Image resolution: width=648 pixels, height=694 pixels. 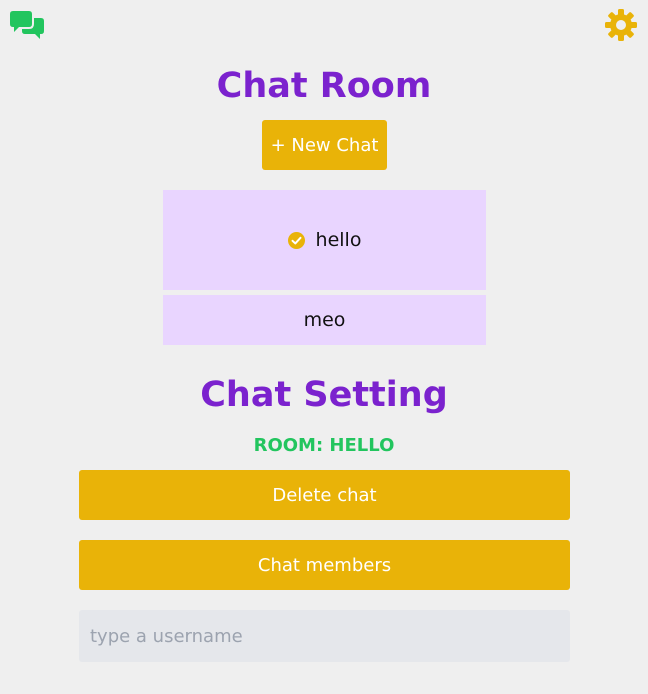 What do you see at coordinates (324, 395) in the screenshot?
I see `chat-setting-title: Chat Setting` at bounding box center [324, 395].